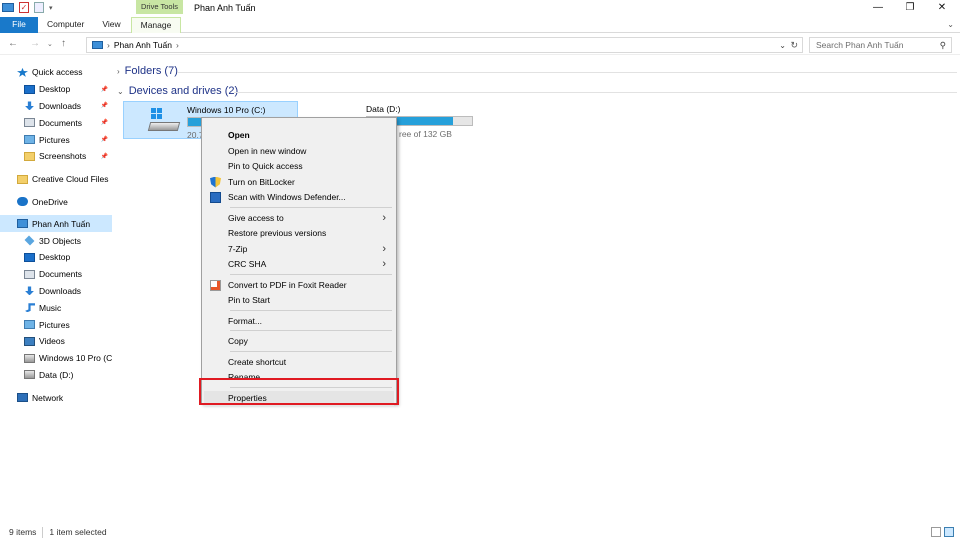 The height and width of the screenshot is (540, 960). What do you see at coordinates (880, 45) in the screenshot?
I see `search-input: Search Phan Anh Tuấn ⚲` at bounding box center [880, 45].